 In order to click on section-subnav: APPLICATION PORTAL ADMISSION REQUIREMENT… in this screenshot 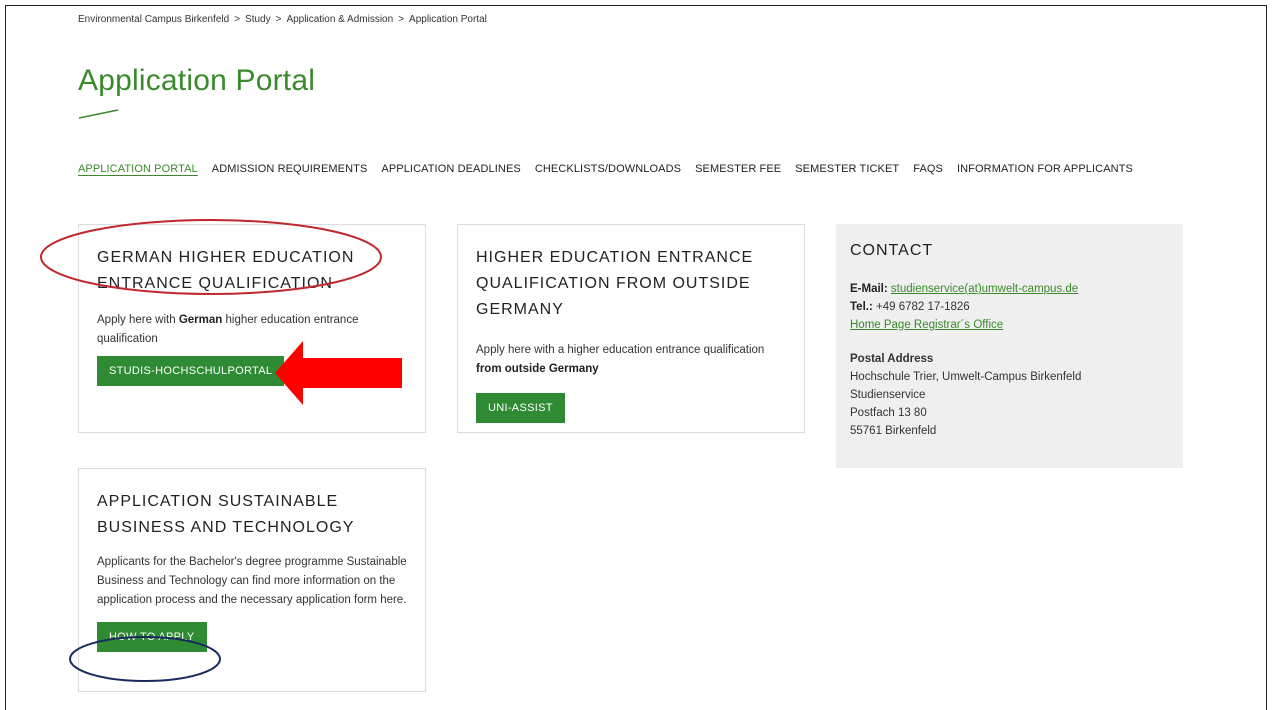, I will do `click(612, 169)`.